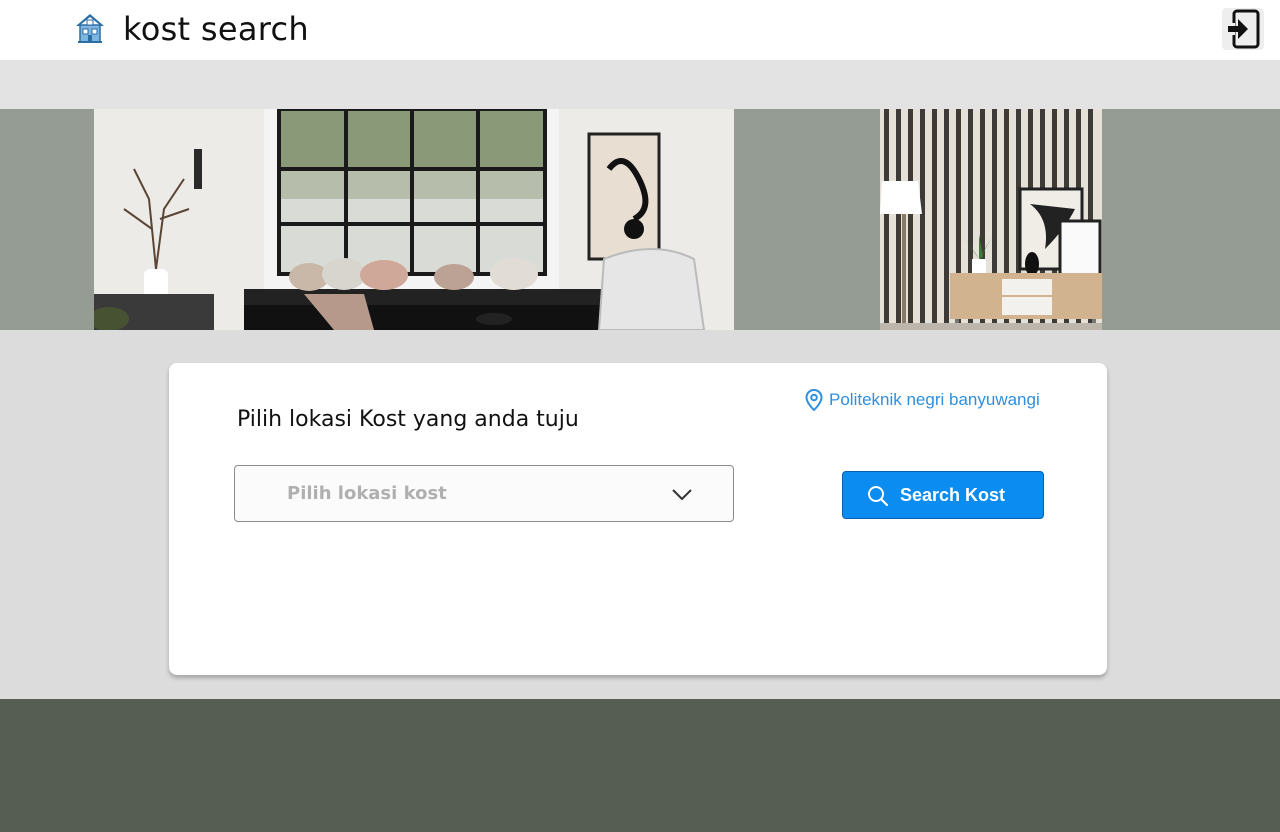 This screenshot has width=1280, height=832. What do you see at coordinates (934, 399) in the screenshot?
I see `location-label: Politeknik negri banyuwangi` at bounding box center [934, 399].